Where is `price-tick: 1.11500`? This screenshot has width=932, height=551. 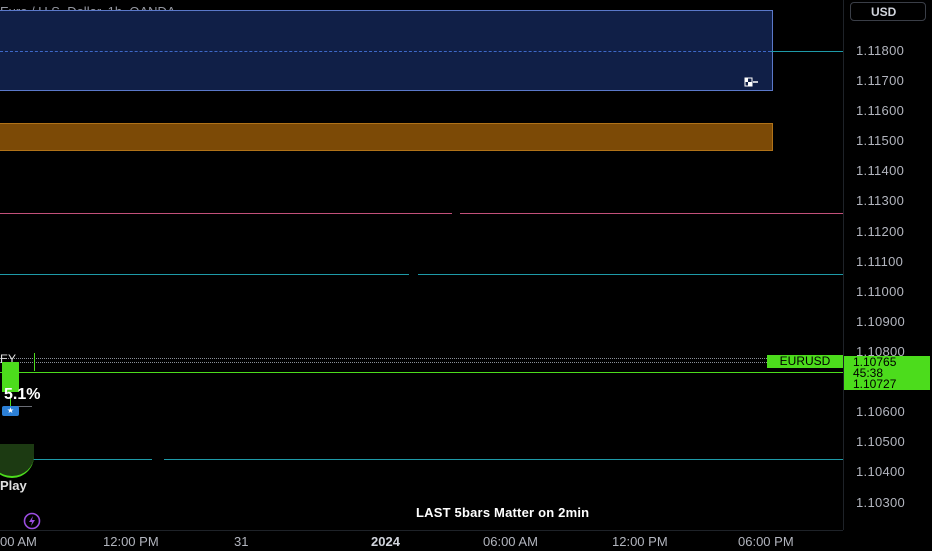
price-tick: 1.11500 is located at coordinates (880, 140).